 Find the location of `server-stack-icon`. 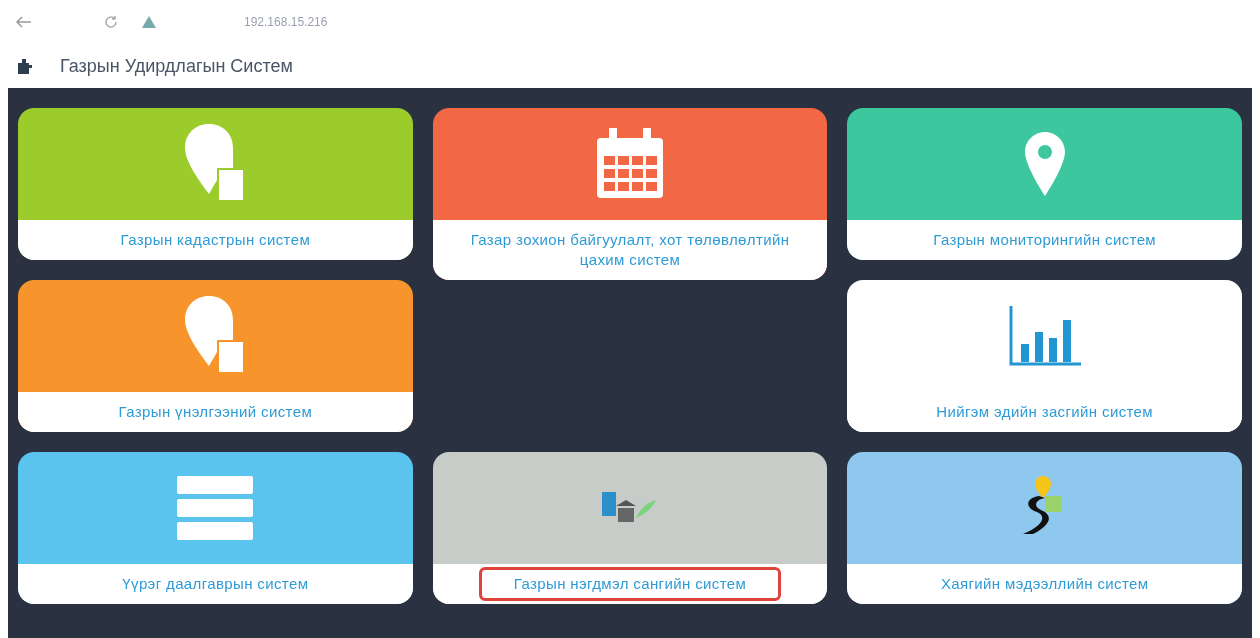

server-stack-icon is located at coordinates (215, 508).